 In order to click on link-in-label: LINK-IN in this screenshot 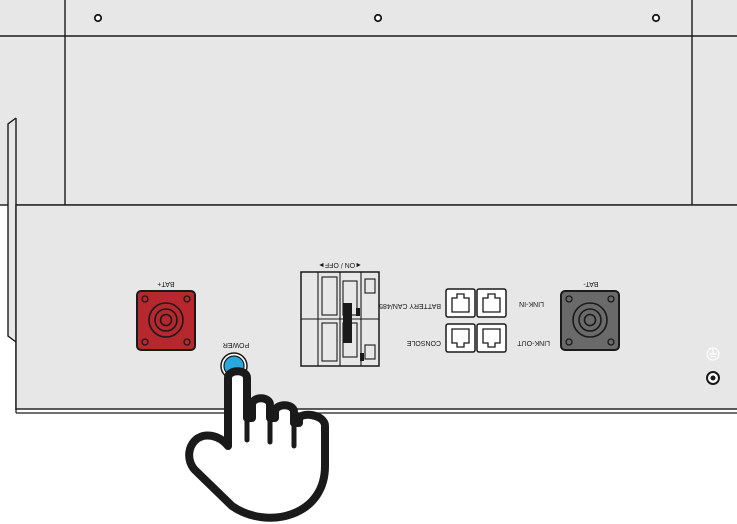, I will do `click(531, 303)`.